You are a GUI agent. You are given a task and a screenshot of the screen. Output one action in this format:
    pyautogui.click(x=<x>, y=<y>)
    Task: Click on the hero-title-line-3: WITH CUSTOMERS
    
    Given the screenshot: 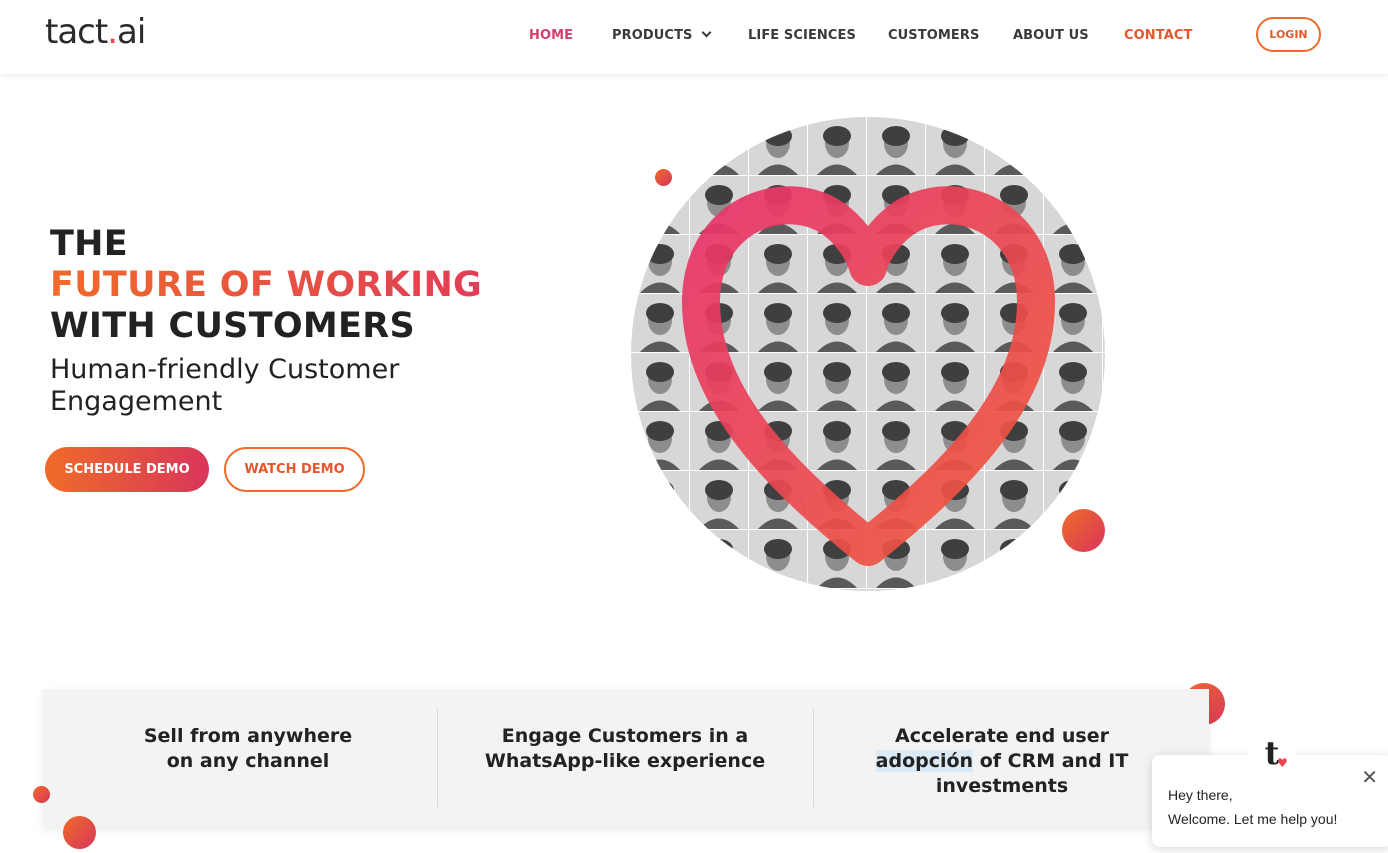 What is the action you would take?
    pyautogui.click(x=233, y=326)
    